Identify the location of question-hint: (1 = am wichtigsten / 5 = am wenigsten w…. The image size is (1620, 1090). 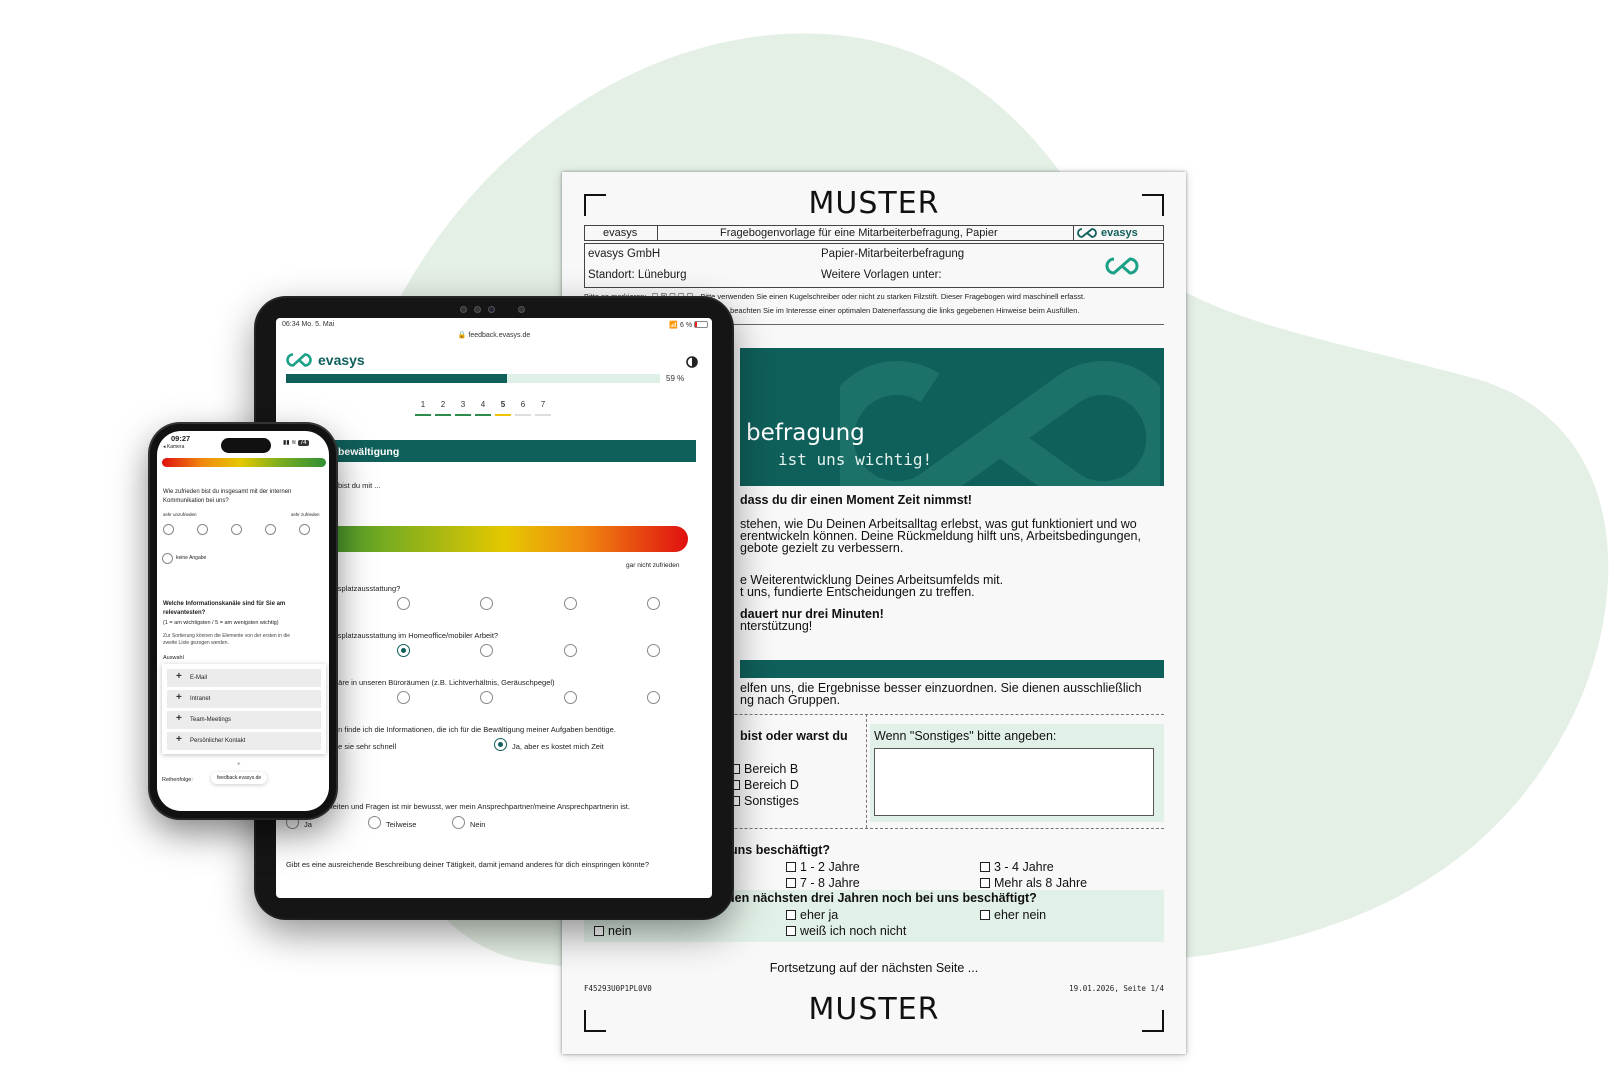
(221, 623).